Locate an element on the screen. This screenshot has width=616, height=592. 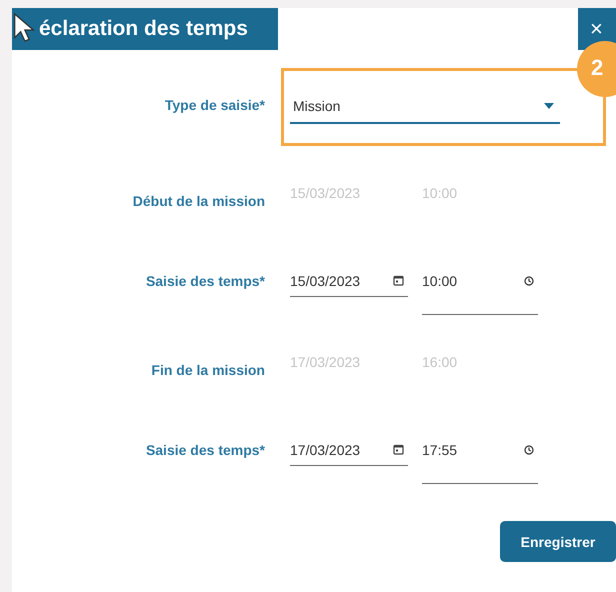
time-field: 10:00 is located at coordinates (480, 290).